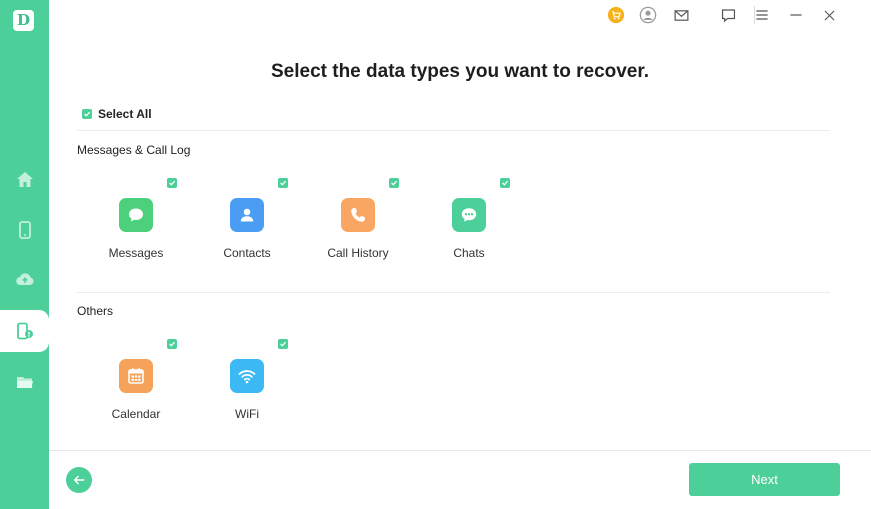 This screenshot has width=871, height=509. What do you see at coordinates (460, 450) in the screenshot?
I see `footer-divider` at bounding box center [460, 450].